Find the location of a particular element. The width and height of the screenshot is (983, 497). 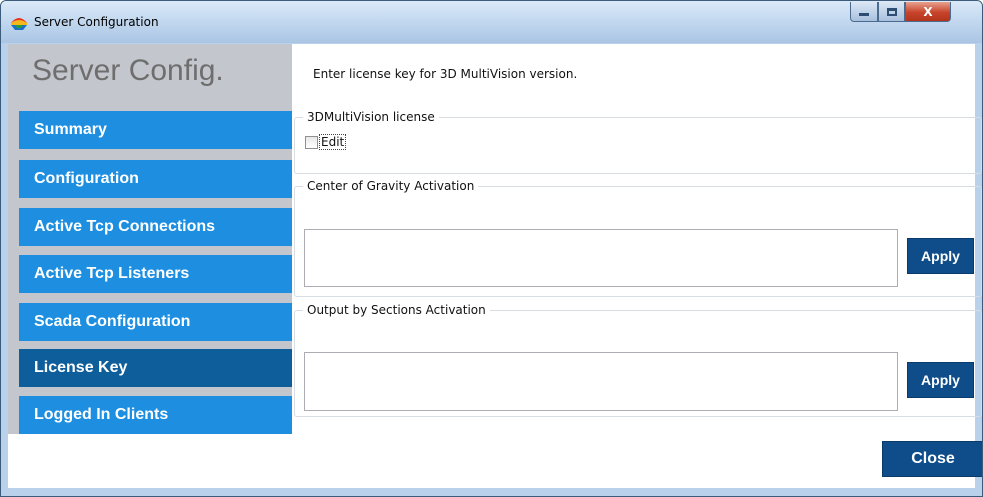

edit-checkbox-label: Edit is located at coordinates (333, 142).